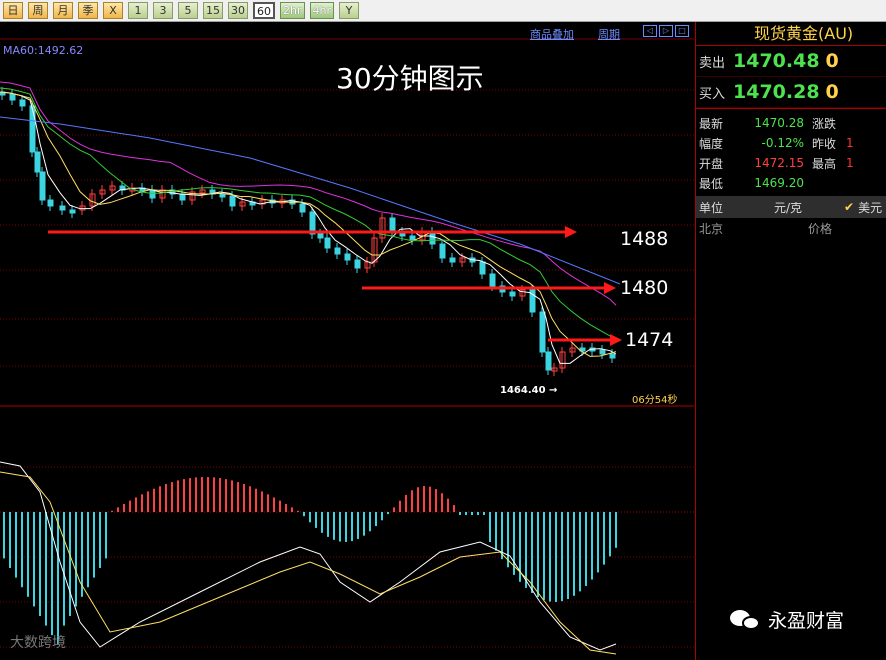 Image resolution: width=886 pixels, height=660 pixels. Describe the element at coordinates (779, 183) in the screenshot. I see `stat-value: 1469.20` at that location.